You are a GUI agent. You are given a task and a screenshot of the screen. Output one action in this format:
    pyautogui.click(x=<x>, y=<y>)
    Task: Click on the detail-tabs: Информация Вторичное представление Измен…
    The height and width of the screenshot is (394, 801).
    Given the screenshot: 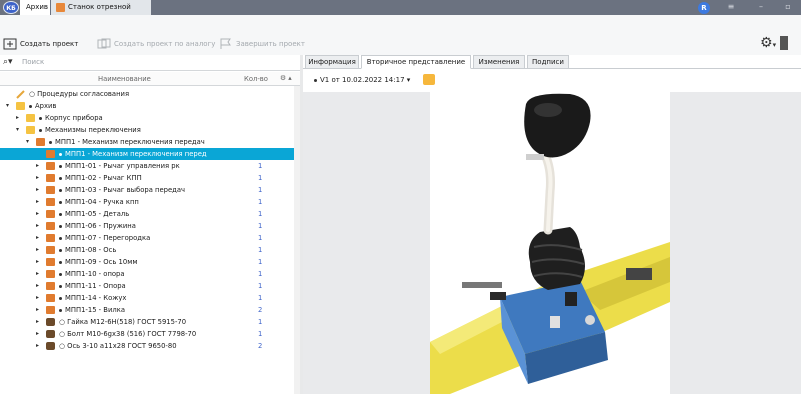 What is the action you would take?
    pyautogui.click(x=552, y=62)
    